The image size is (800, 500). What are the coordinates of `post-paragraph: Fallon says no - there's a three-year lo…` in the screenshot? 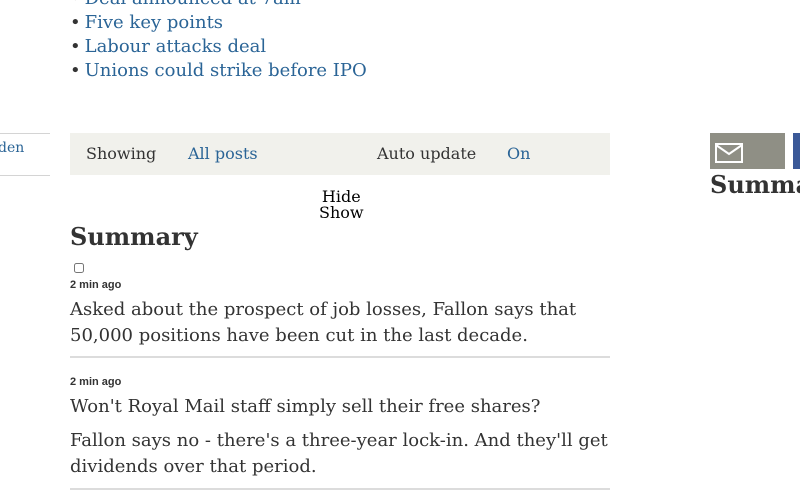 It's located at (339, 453).